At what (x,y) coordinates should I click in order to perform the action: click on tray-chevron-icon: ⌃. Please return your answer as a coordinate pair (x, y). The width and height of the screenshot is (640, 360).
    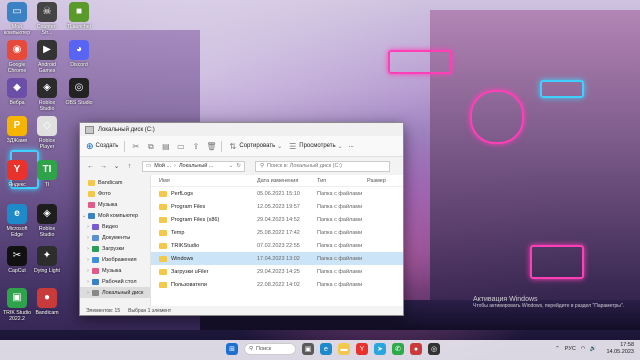
    Looking at the image, I should click on (557, 349).